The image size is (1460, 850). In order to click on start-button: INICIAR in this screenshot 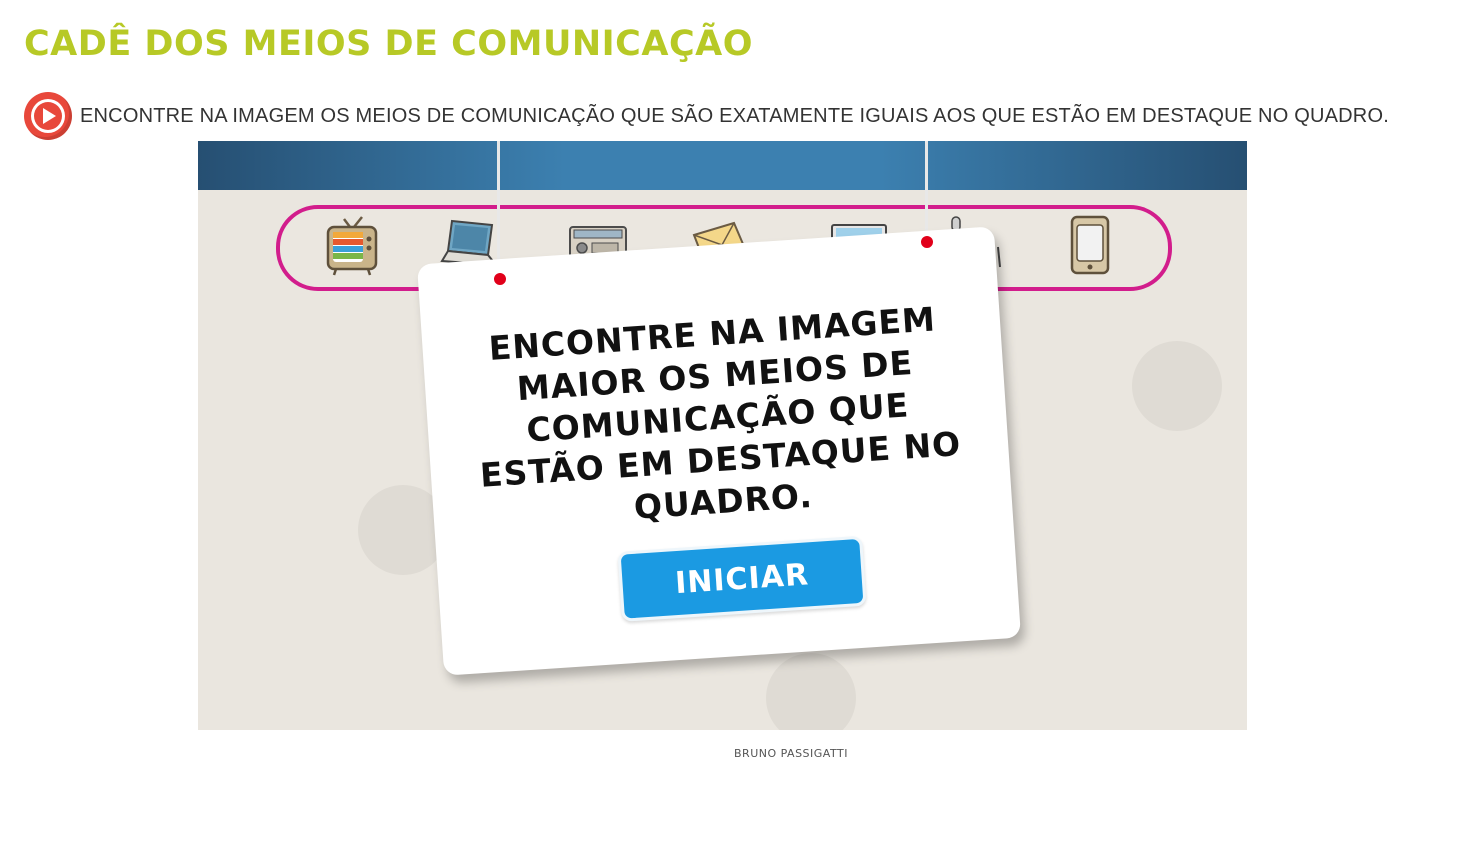, I will do `click(742, 578)`.